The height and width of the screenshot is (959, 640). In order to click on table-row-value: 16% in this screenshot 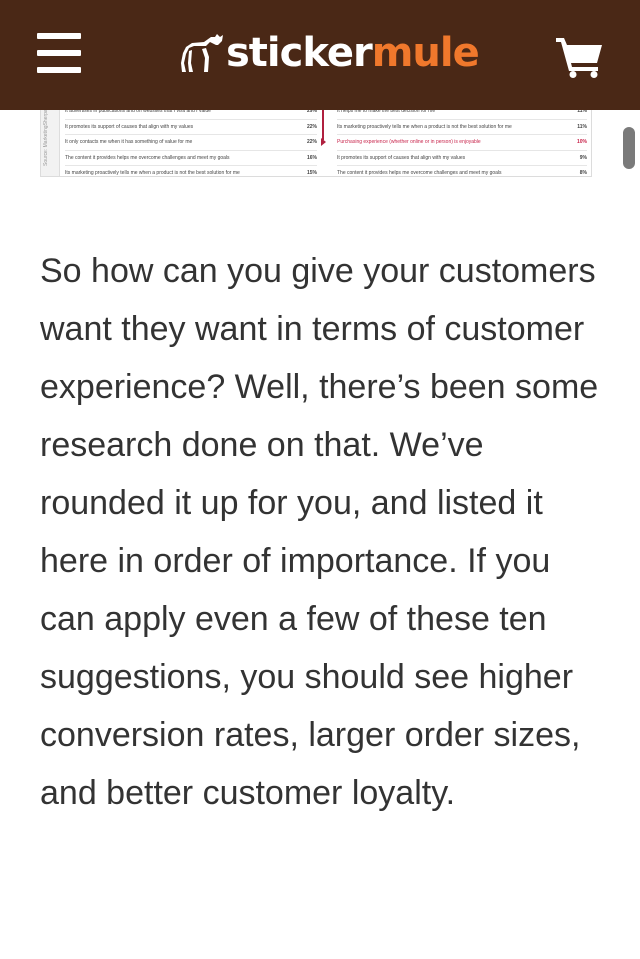, I will do `click(311, 157)`.